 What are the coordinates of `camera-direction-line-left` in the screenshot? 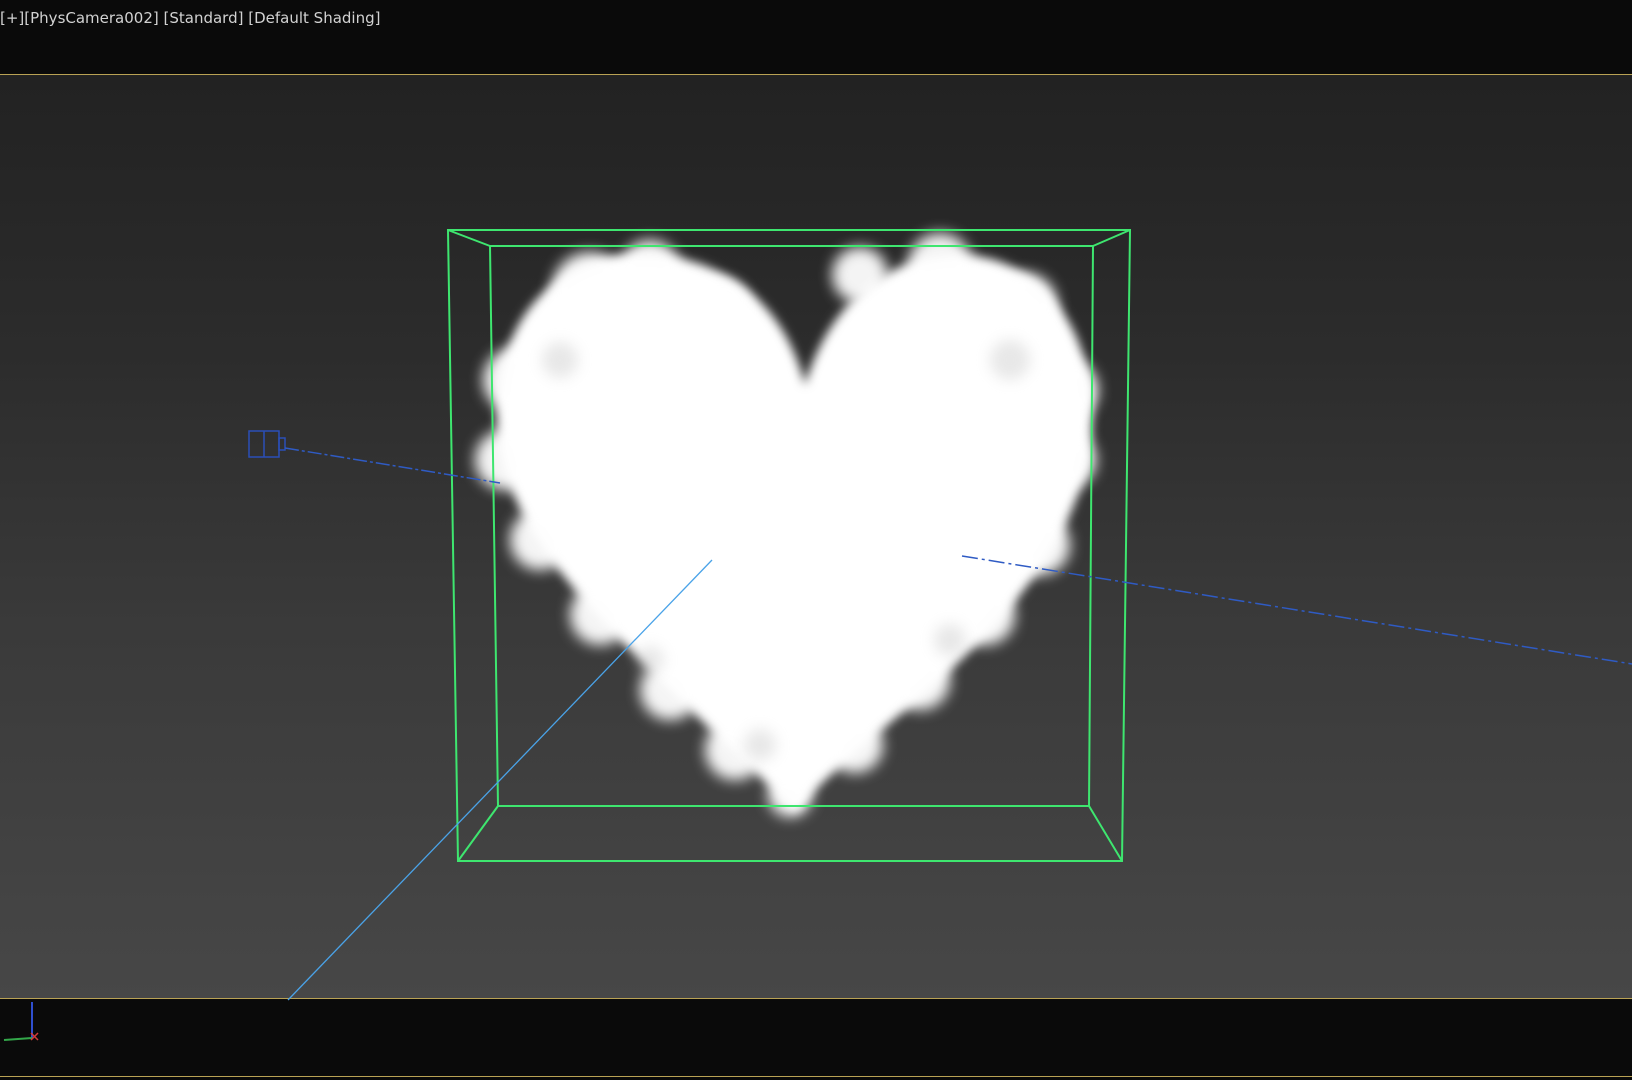 It's located at (392, 465).